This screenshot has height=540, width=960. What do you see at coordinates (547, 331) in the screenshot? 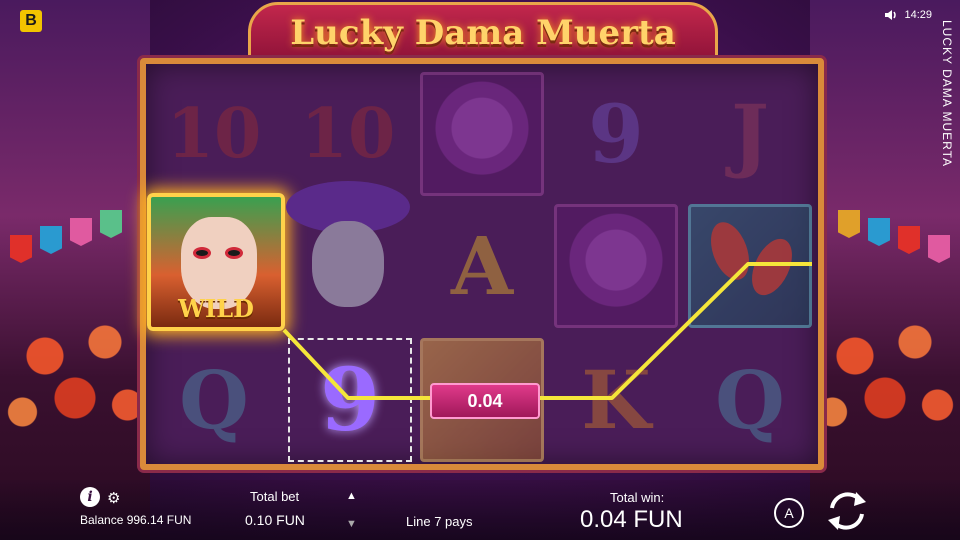
I see `payline` at bounding box center [547, 331].